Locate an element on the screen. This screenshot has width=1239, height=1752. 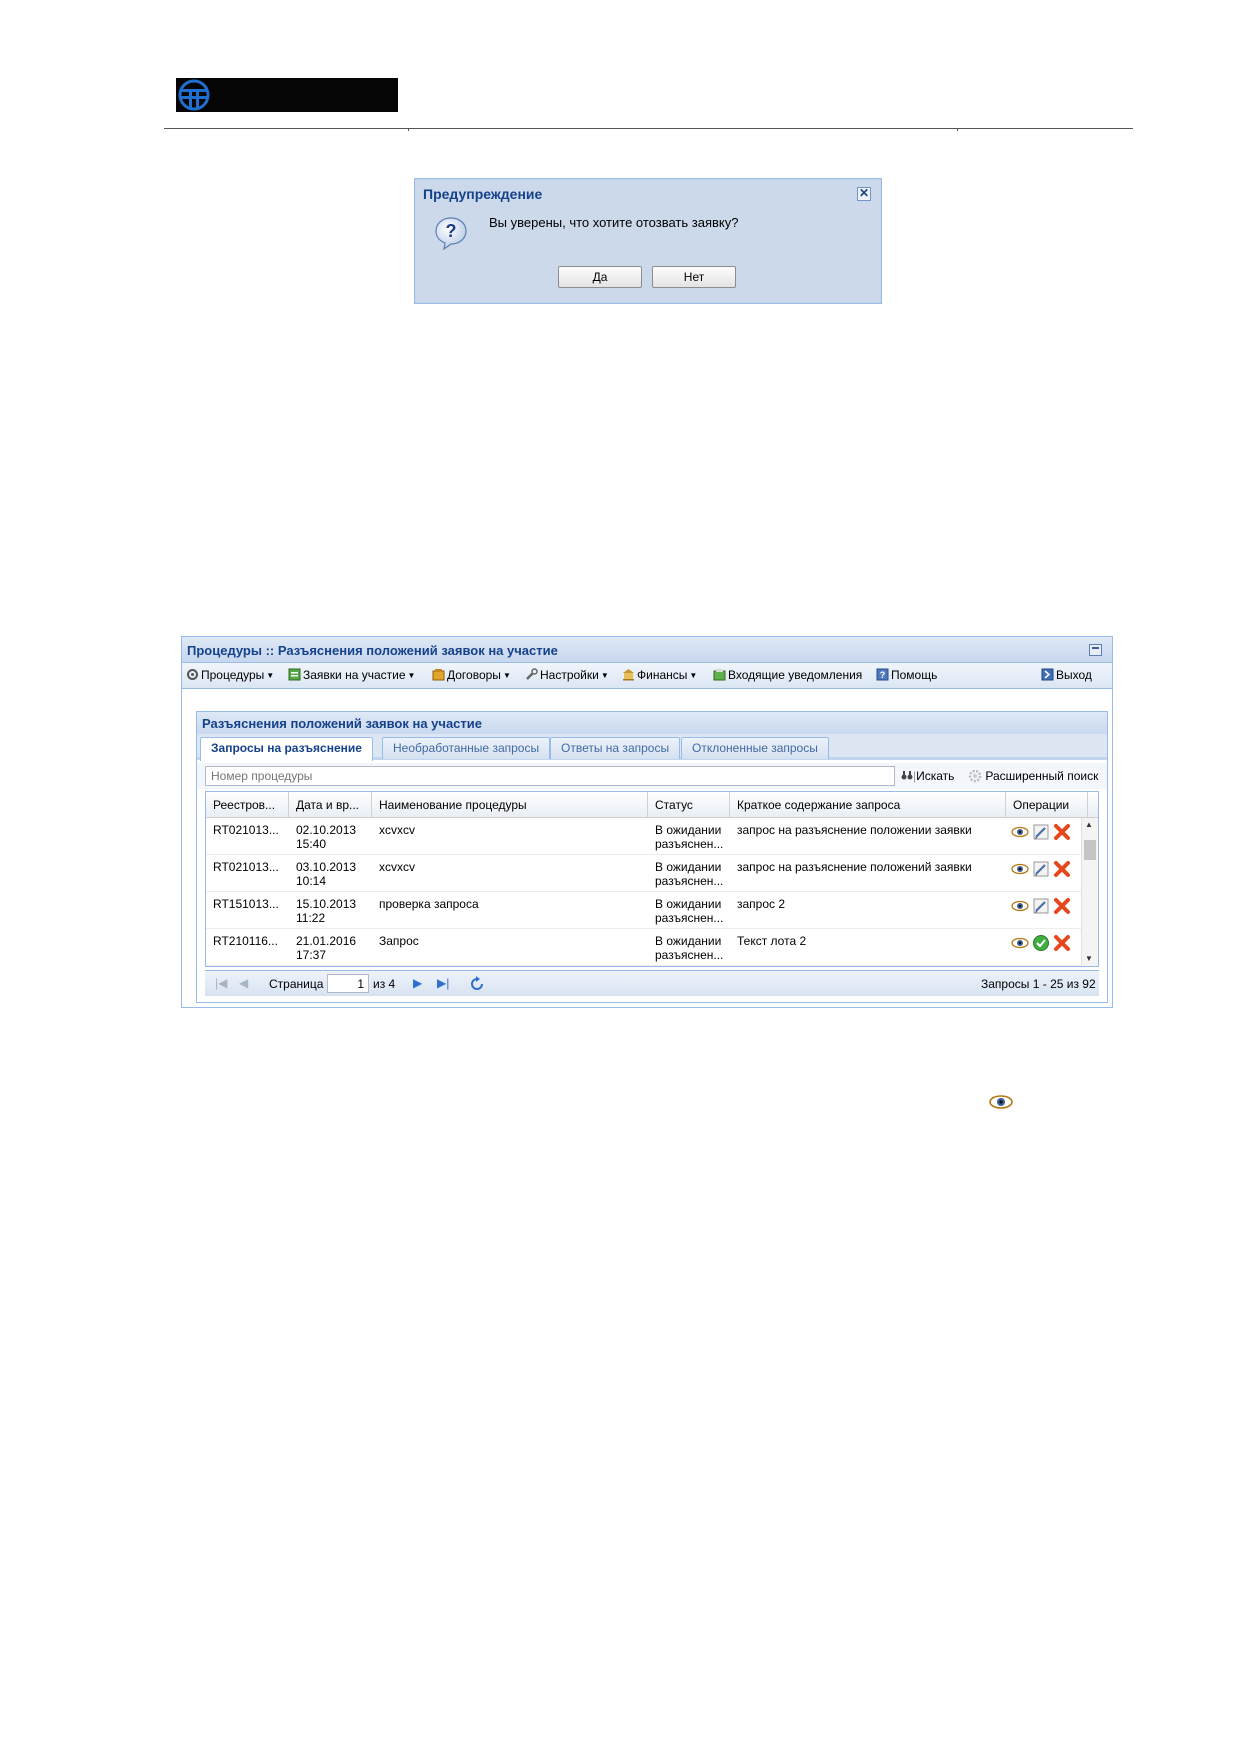
refresh-icon is located at coordinates (477, 984).